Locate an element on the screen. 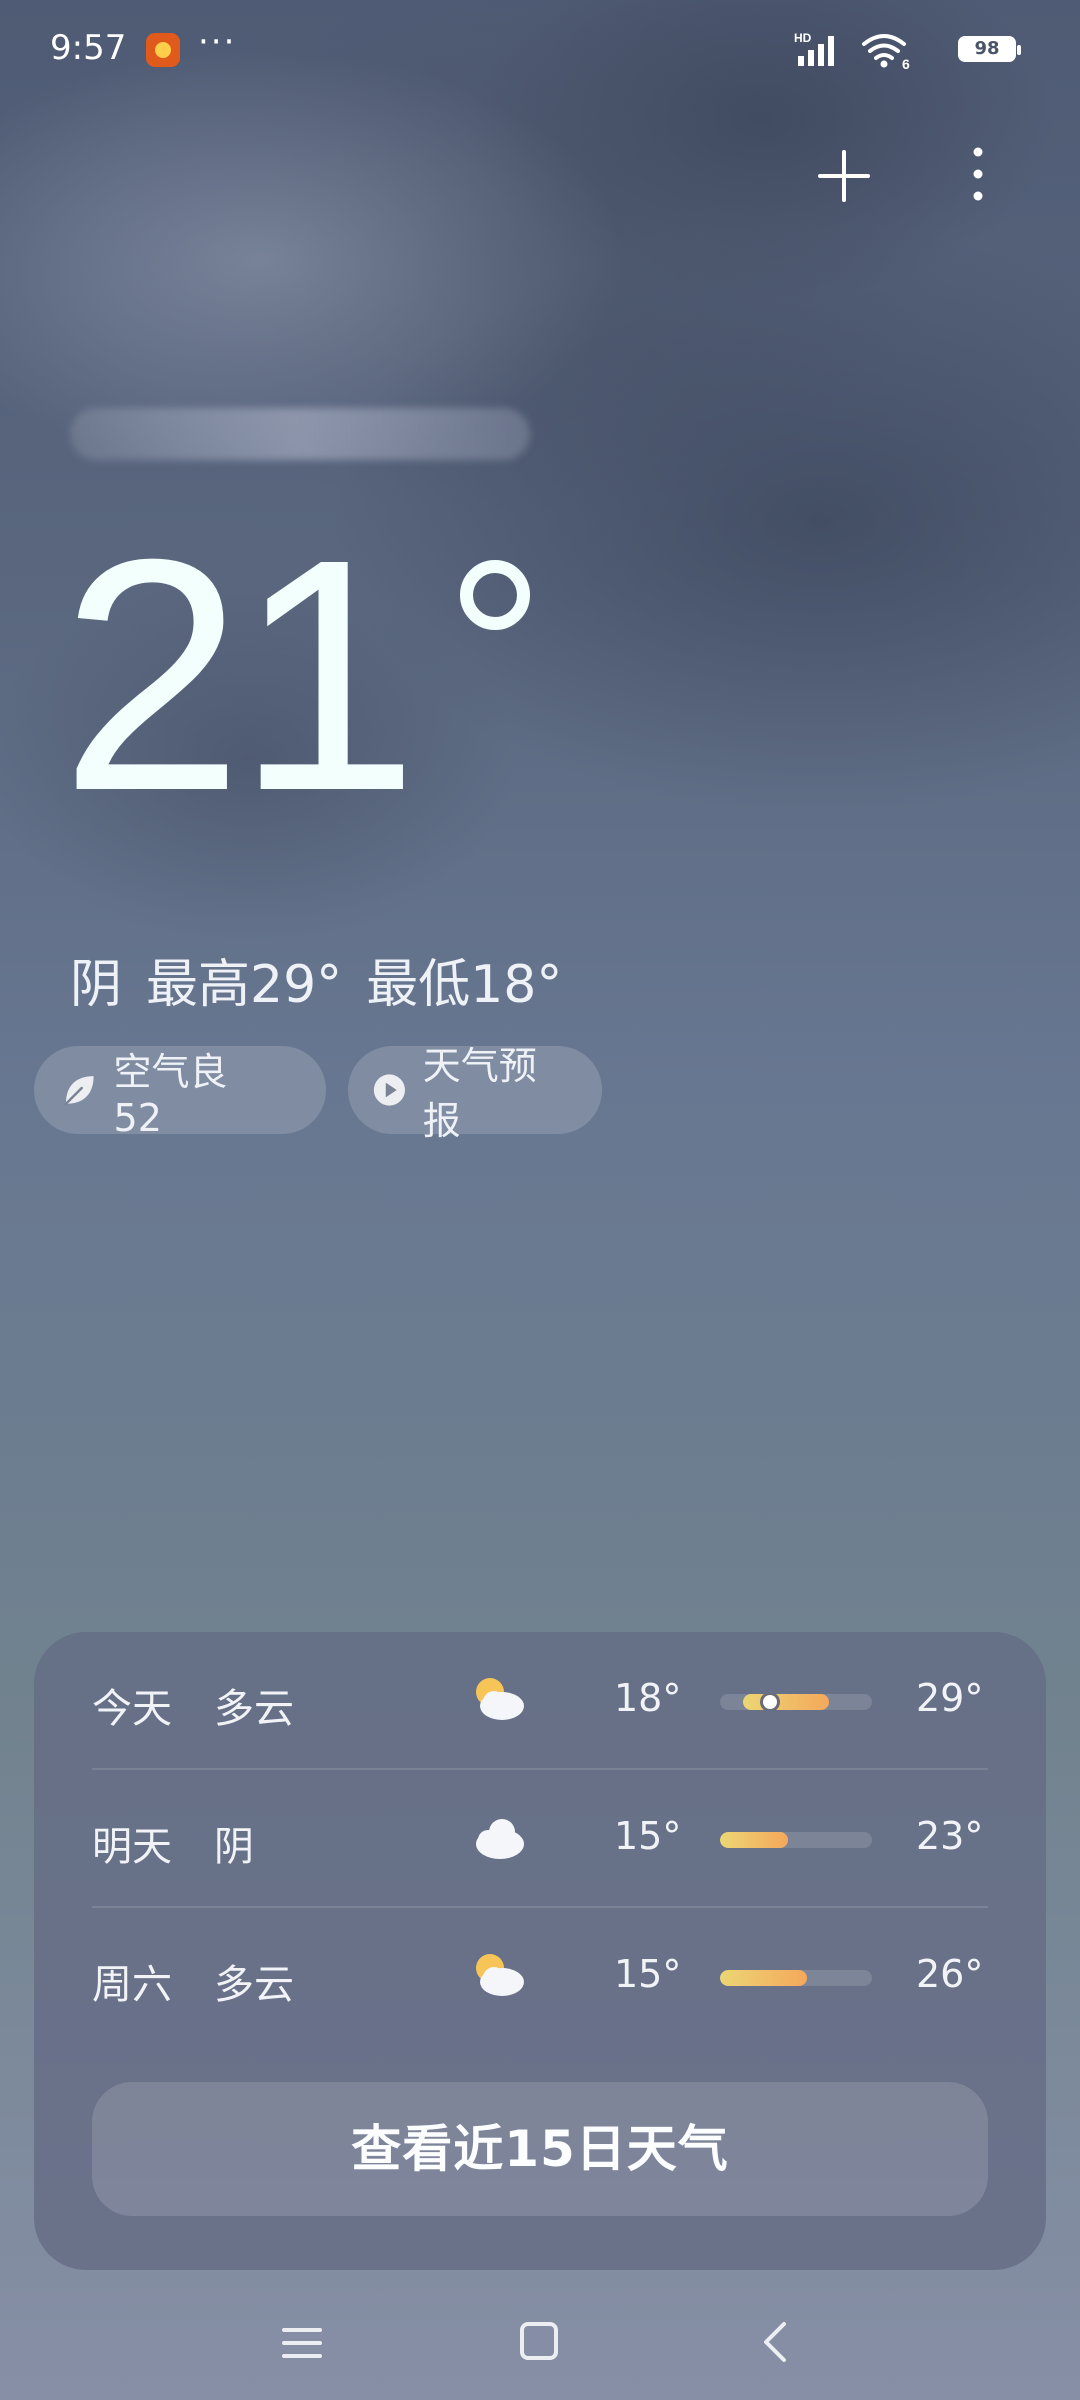  forecast-day: 今天 is located at coordinates (132, 1709).